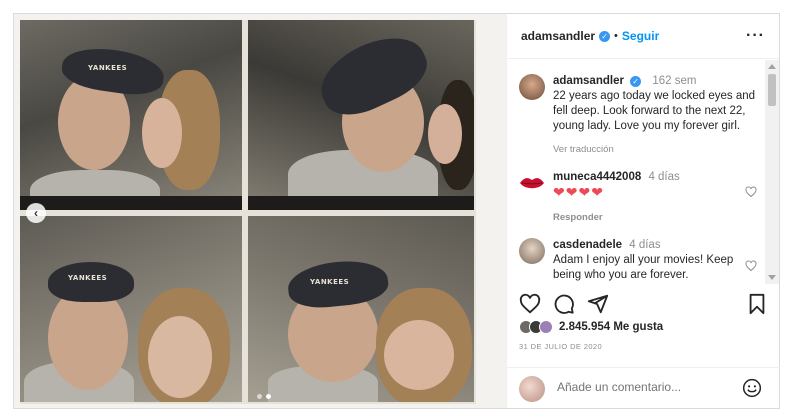 The height and width of the screenshot is (420, 800). I want to click on paper-plane-icon, so click(598, 304).